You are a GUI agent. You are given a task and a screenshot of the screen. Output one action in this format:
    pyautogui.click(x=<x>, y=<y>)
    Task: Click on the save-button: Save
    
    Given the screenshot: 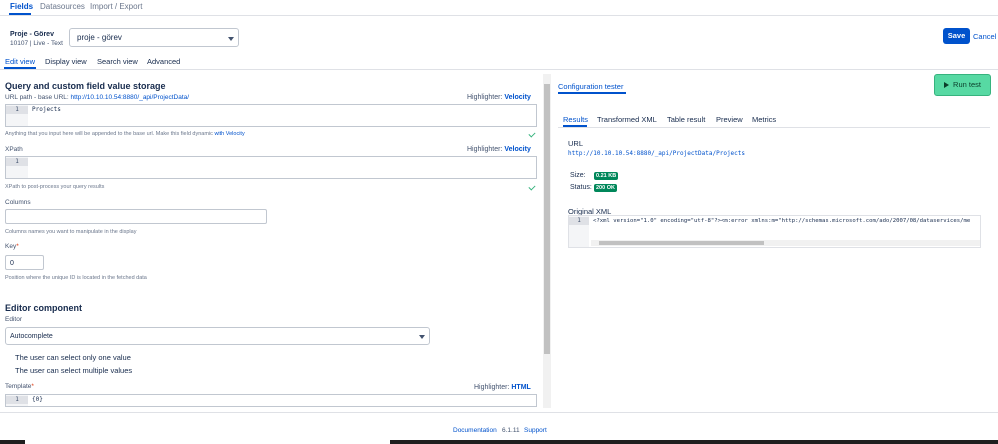 What is the action you would take?
    pyautogui.click(x=956, y=36)
    